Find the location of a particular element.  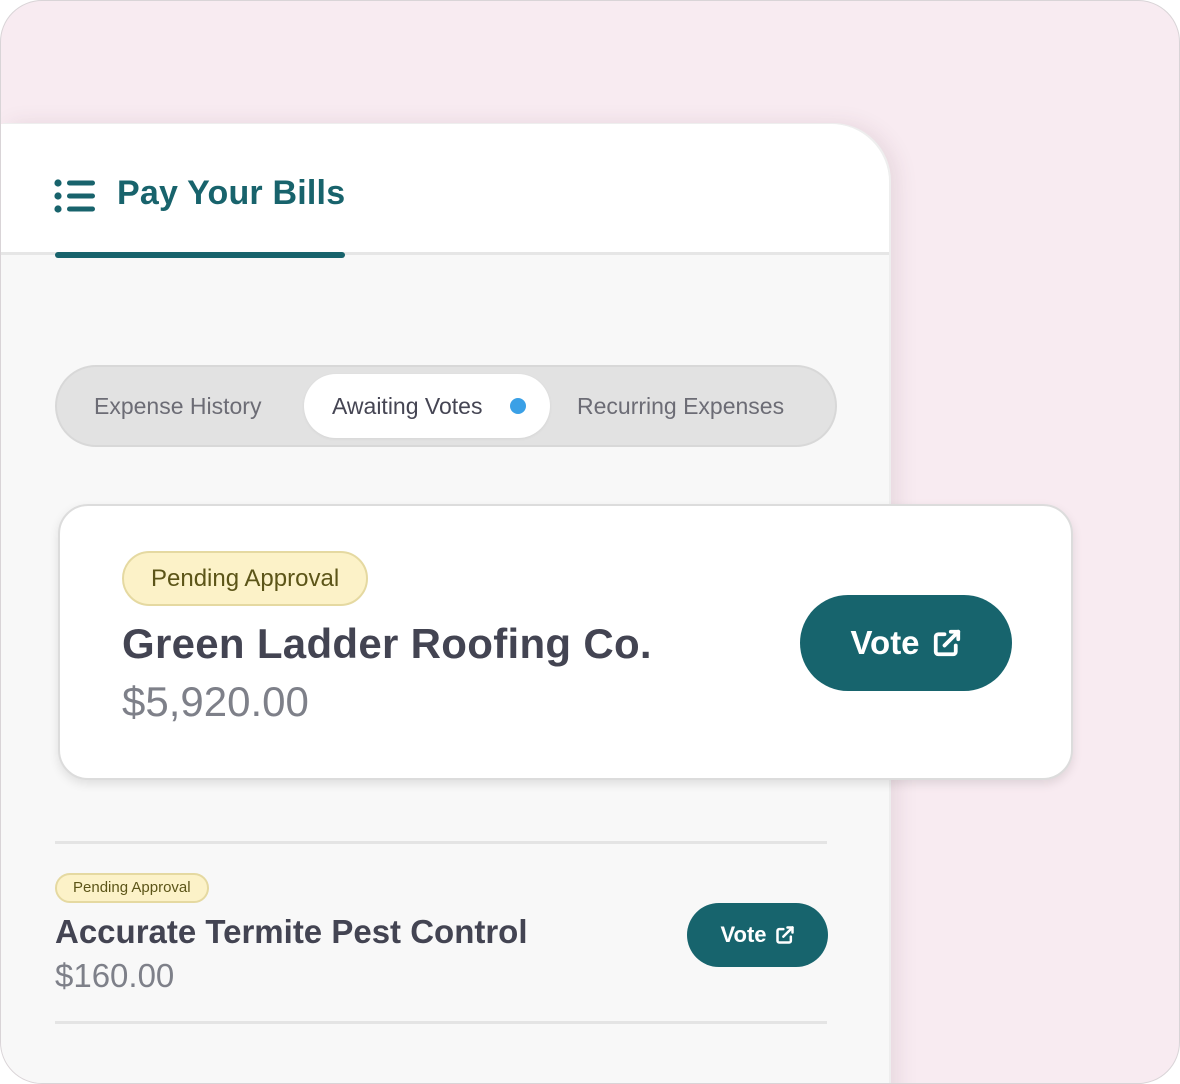

list-icon is located at coordinates (74, 196).